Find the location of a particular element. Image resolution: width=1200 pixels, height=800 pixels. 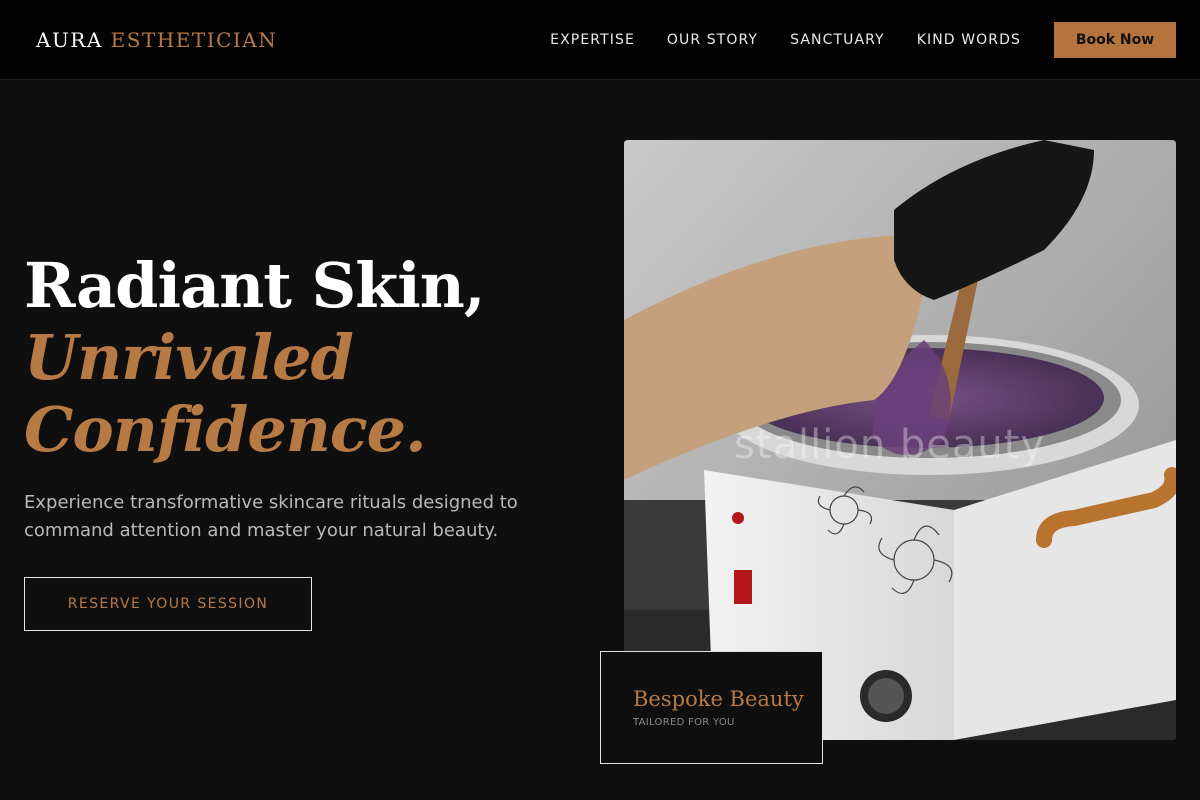

hero-title-line2: Unrivaled is located at coordinates (189, 357).